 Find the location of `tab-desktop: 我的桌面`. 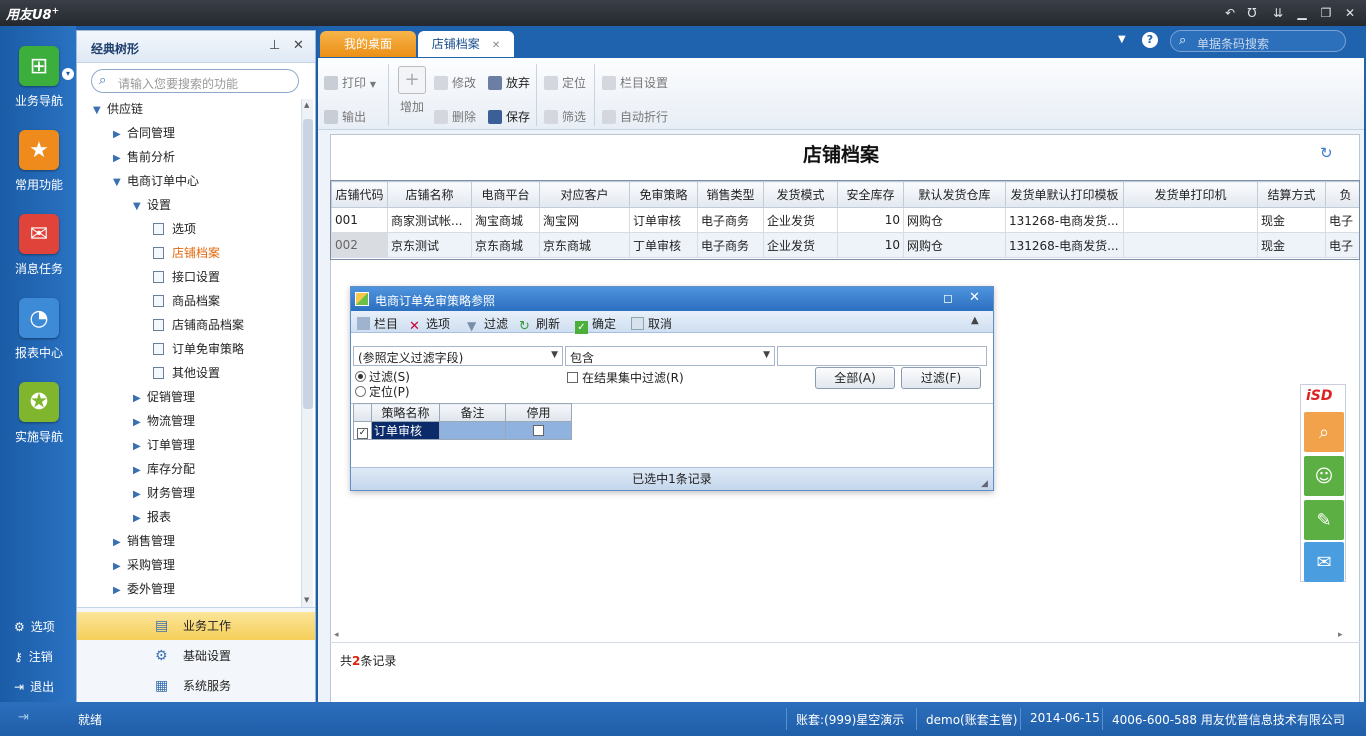

tab-desktop: 我的桌面 is located at coordinates (368, 44).